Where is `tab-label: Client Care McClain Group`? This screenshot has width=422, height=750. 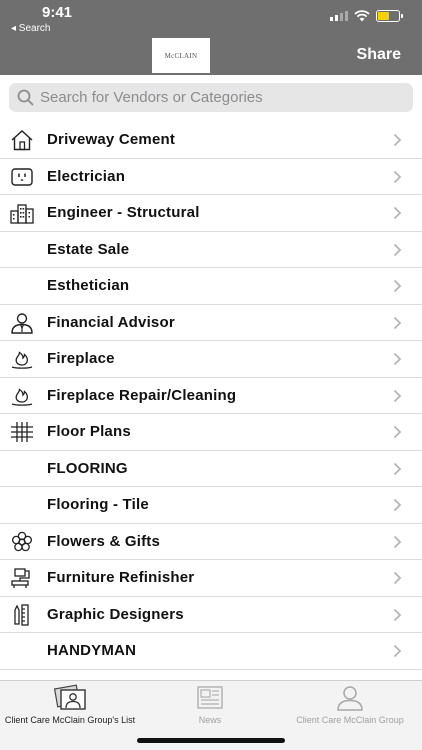 tab-label: Client Care McClain Group is located at coordinates (350, 720).